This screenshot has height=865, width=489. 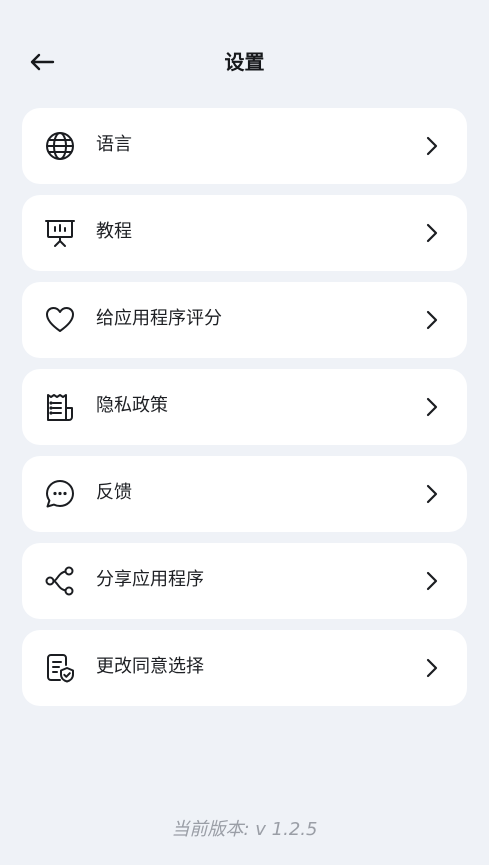 What do you see at coordinates (60, 668) in the screenshot?
I see `document-shield-icon` at bounding box center [60, 668].